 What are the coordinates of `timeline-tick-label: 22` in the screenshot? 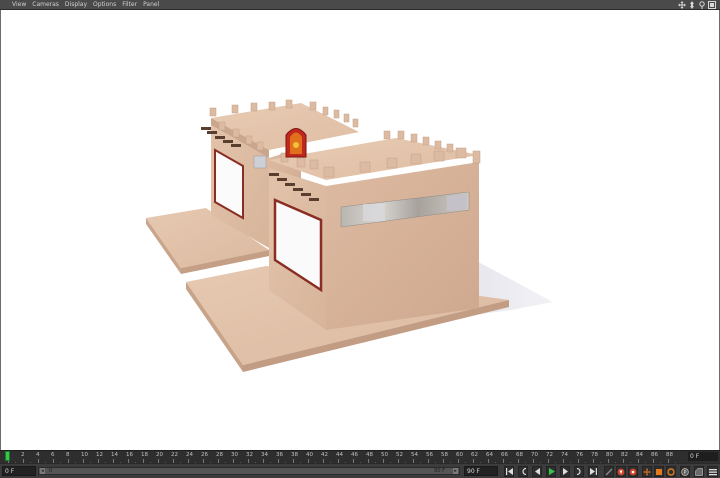 It's located at (174, 455).